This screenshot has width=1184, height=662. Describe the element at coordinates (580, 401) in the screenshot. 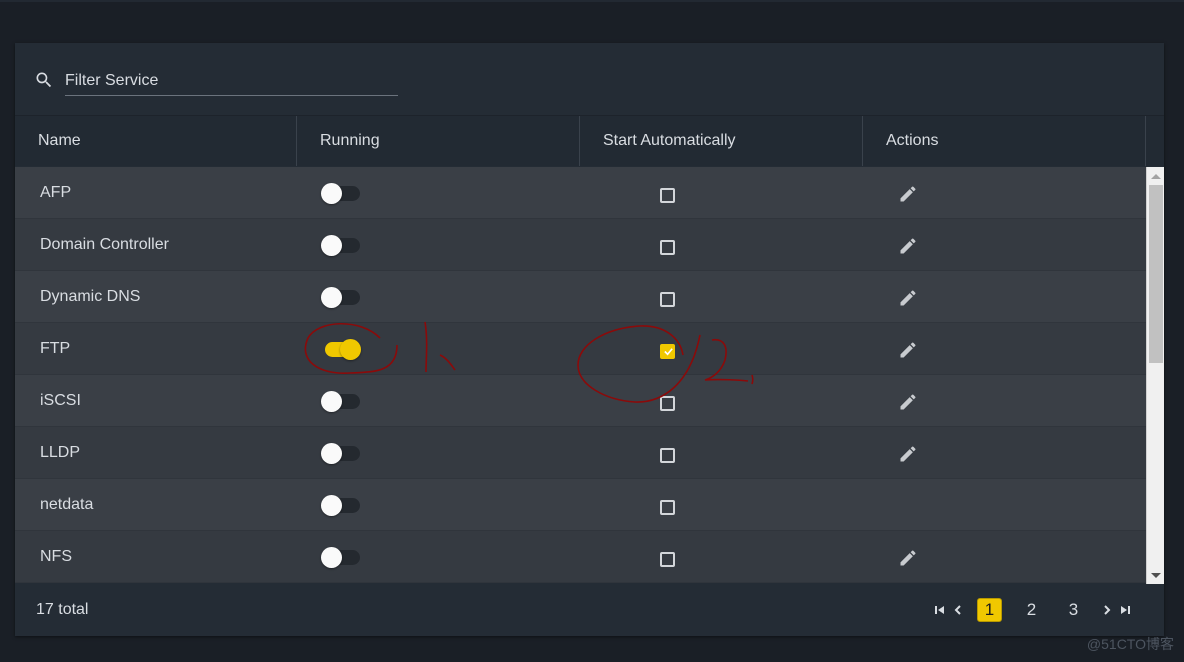

I see `table-row: iSCSI` at that location.